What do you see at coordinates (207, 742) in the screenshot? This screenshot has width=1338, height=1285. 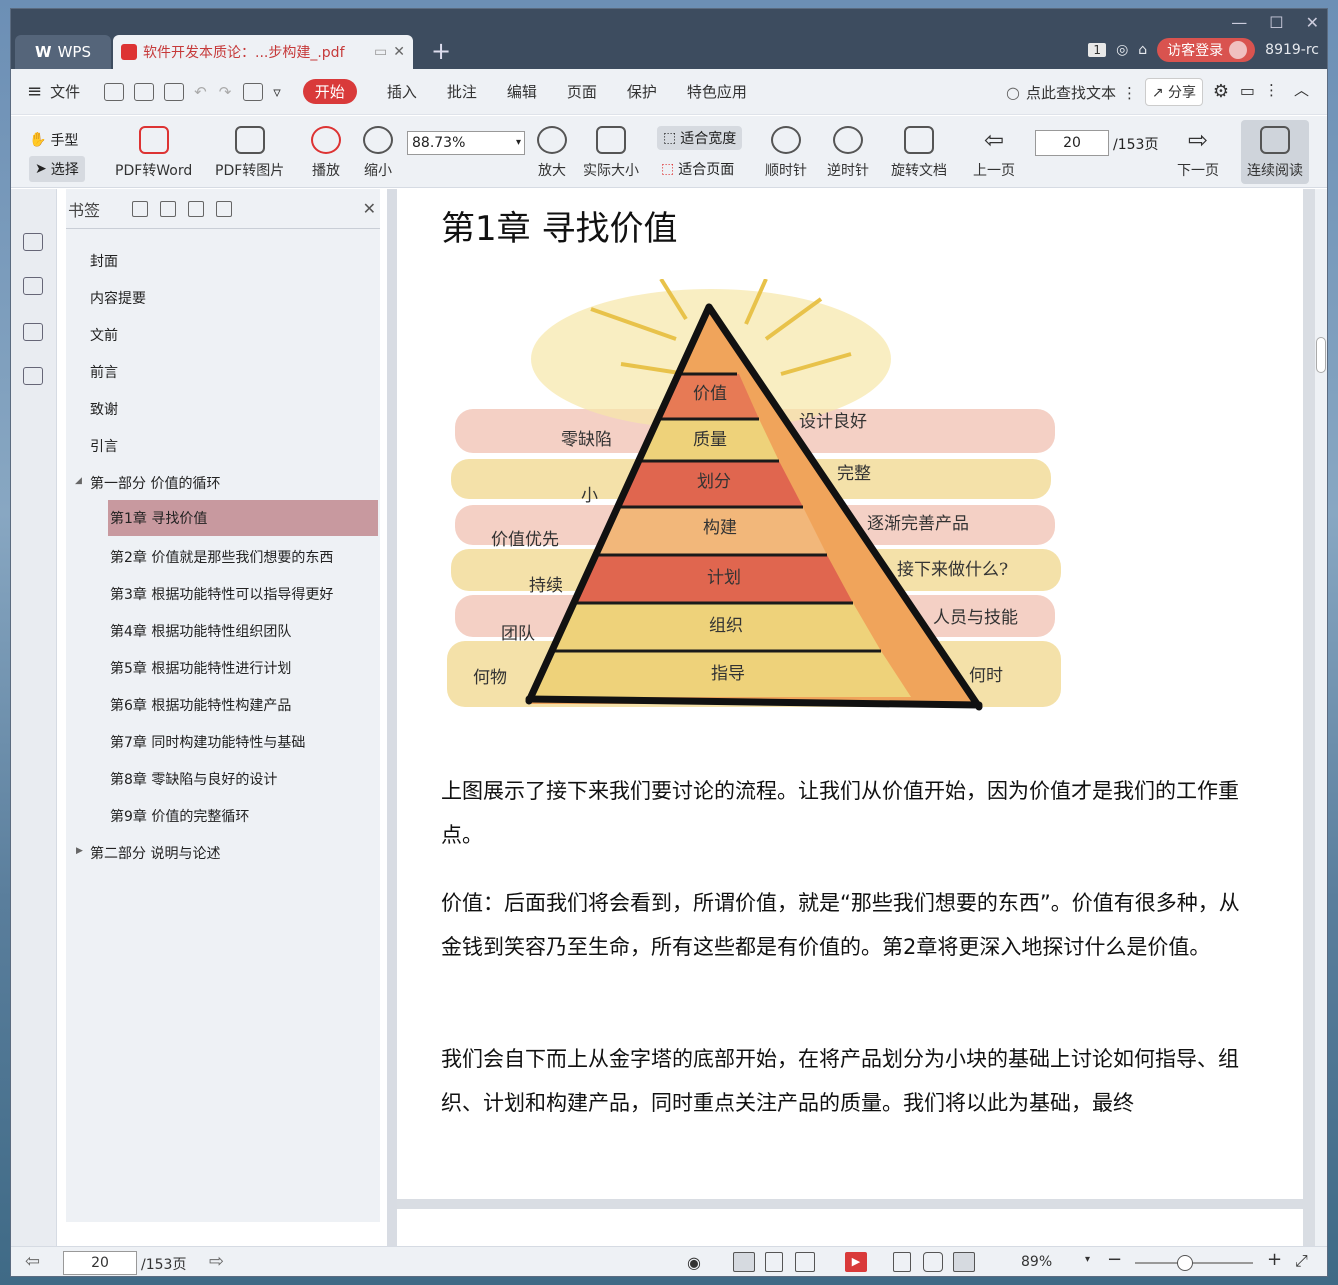 I see `bookmark-item: 第7章 同时构建功能特性与基础` at bounding box center [207, 742].